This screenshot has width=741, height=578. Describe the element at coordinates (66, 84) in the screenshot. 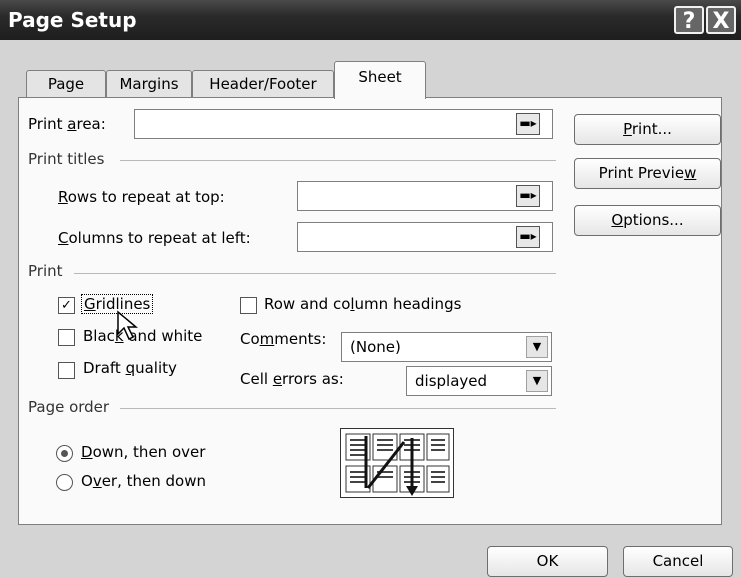

I see `tab-page: Page` at that location.